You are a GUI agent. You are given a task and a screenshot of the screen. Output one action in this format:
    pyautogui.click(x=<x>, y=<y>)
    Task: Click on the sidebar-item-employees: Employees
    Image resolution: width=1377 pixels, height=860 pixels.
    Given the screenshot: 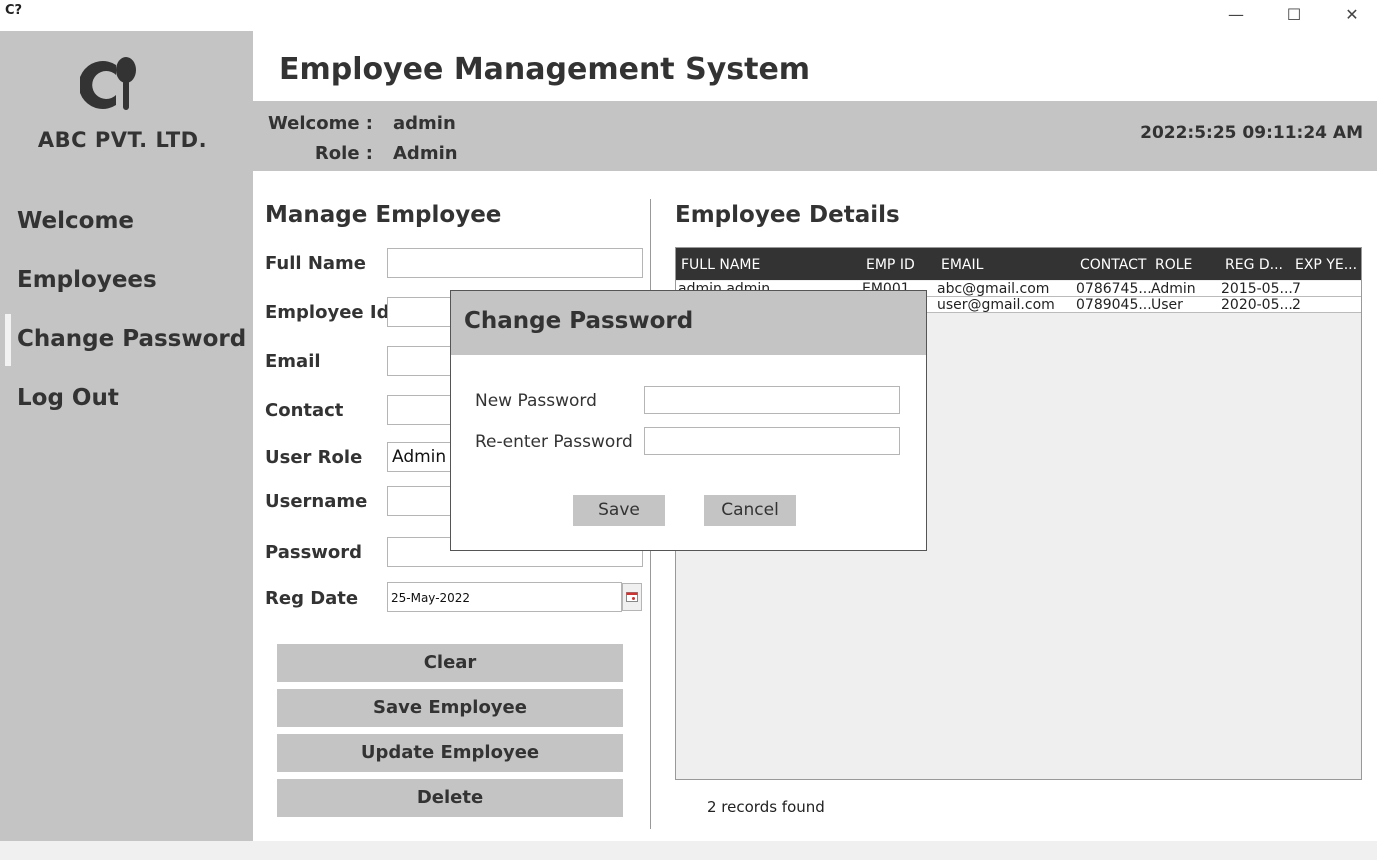 What is the action you would take?
    pyautogui.click(x=87, y=280)
    